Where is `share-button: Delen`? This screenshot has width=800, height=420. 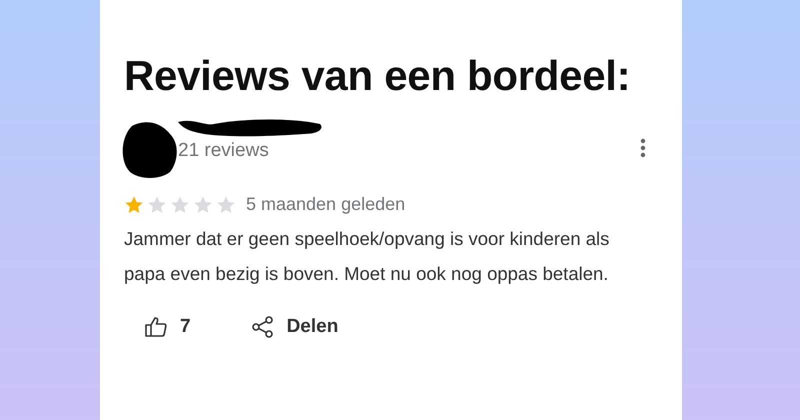
share-button: Delen is located at coordinates (294, 327).